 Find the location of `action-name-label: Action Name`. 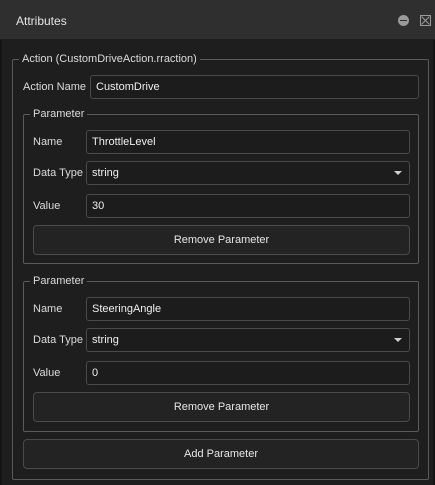

action-name-label: Action Name is located at coordinates (54, 87).